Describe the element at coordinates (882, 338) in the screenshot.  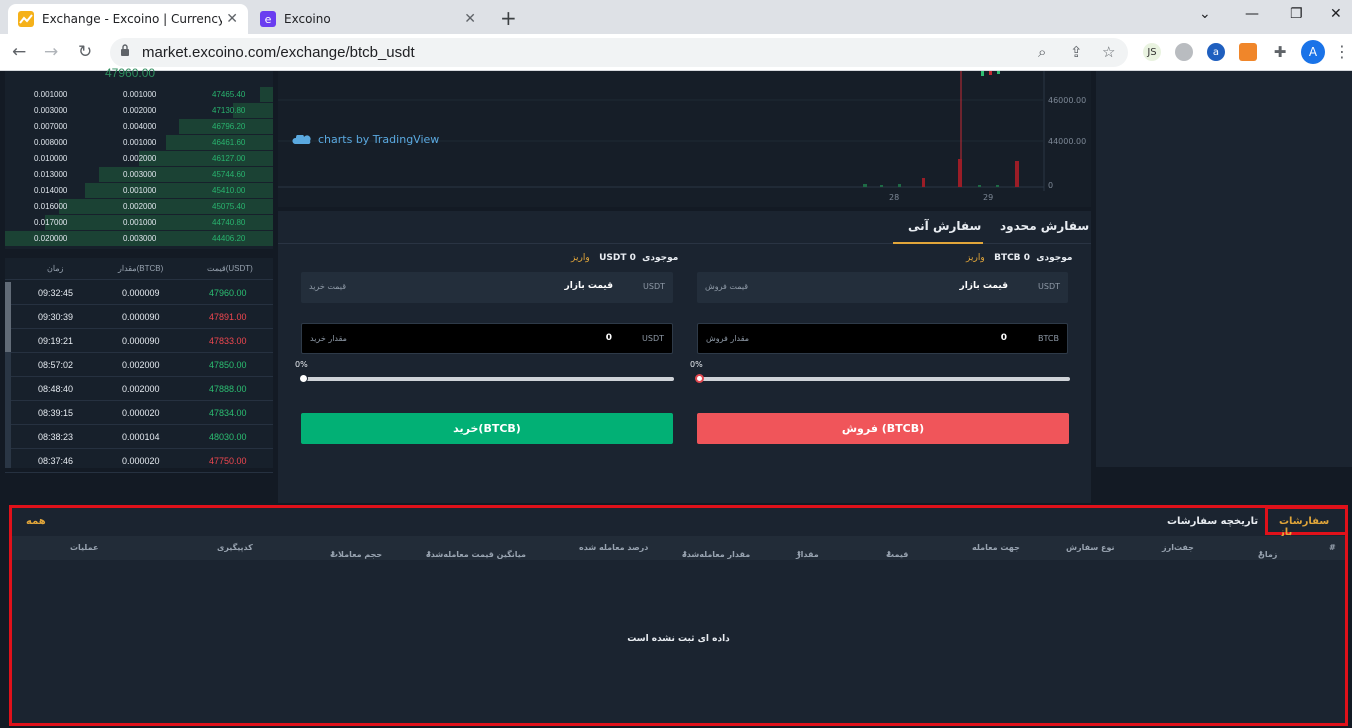
I see `sell-amount-input: BTCB 0 مقدار فروش` at that location.